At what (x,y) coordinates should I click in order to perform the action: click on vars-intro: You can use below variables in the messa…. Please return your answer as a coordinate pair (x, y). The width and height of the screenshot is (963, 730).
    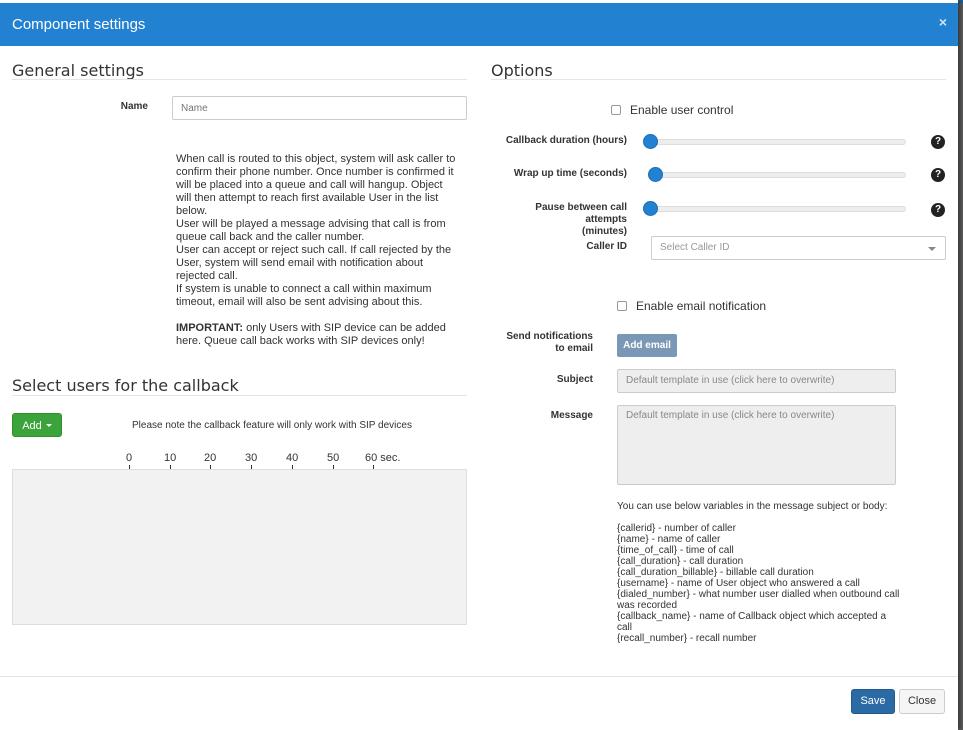
    Looking at the image, I should click on (752, 506).